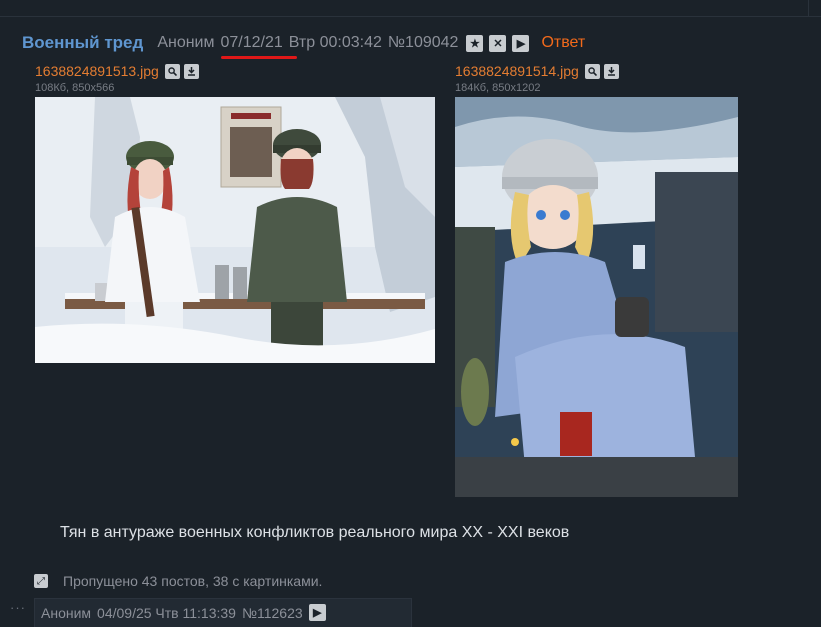  Describe the element at coordinates (410, 8) in the screenshot. I see `top-border` at that location.